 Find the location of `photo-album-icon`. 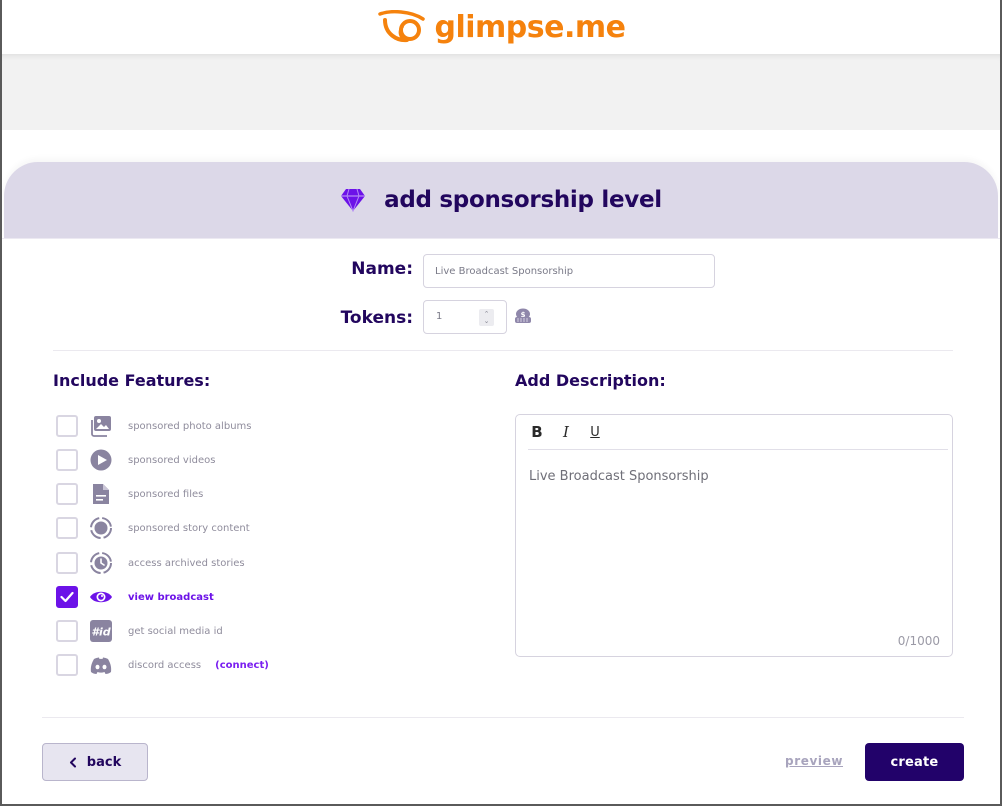

photo-album-icon is located at coordinates (101, 426).